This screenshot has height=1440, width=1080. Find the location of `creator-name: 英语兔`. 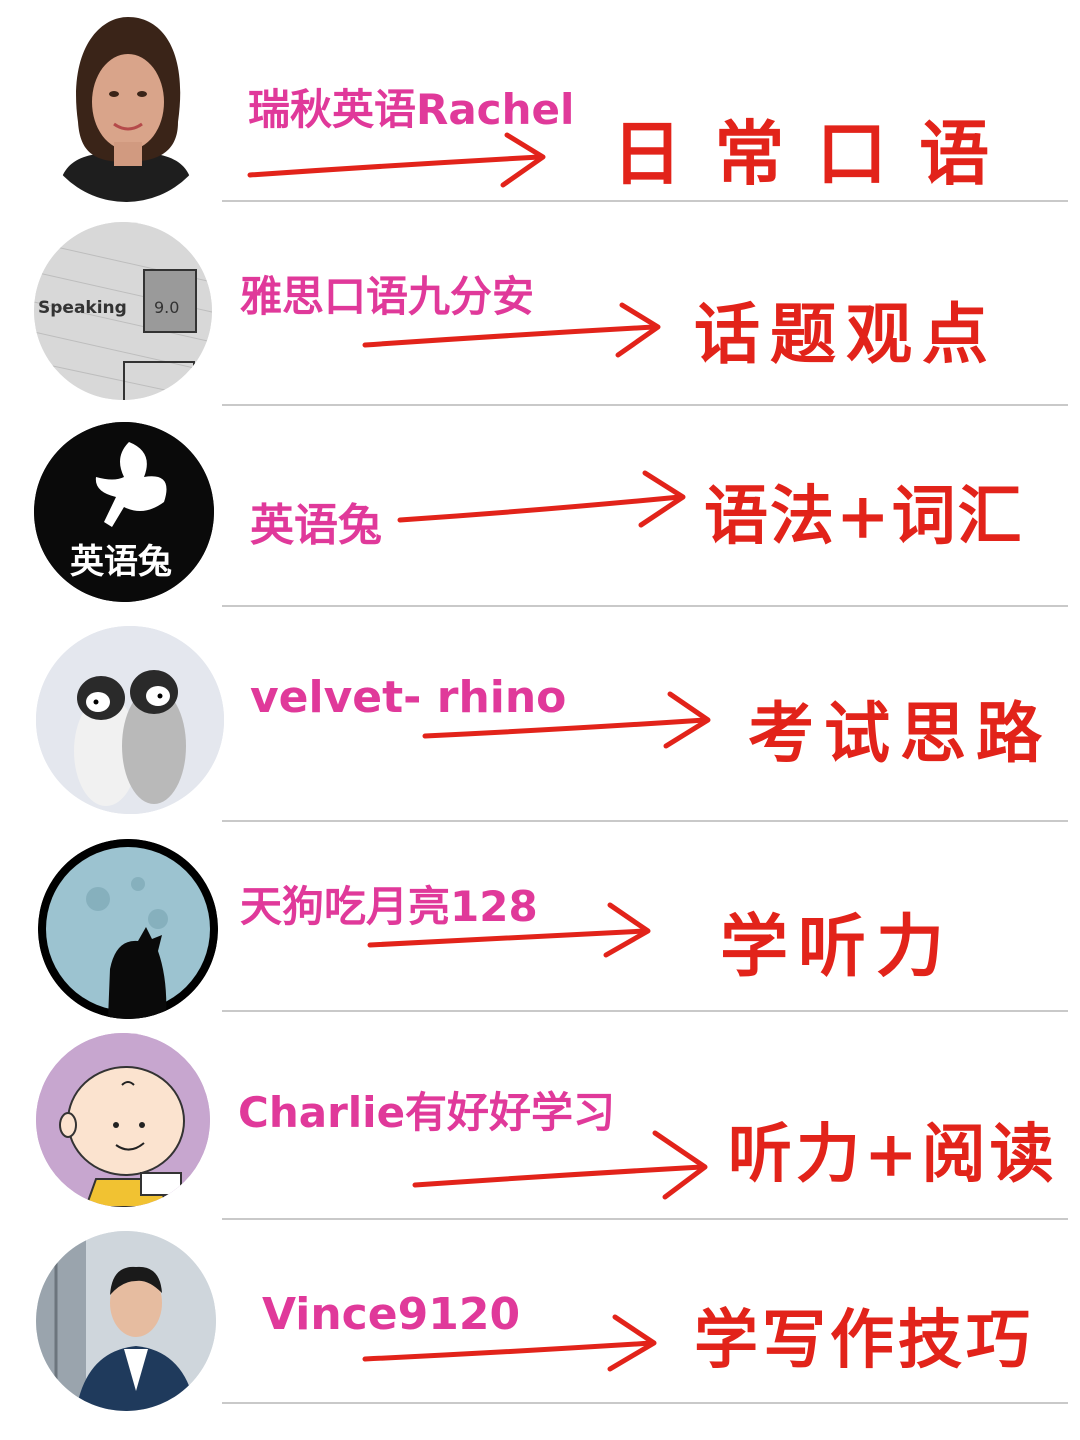

creator-name: 英语兔 is located at coordinates (316, 525).